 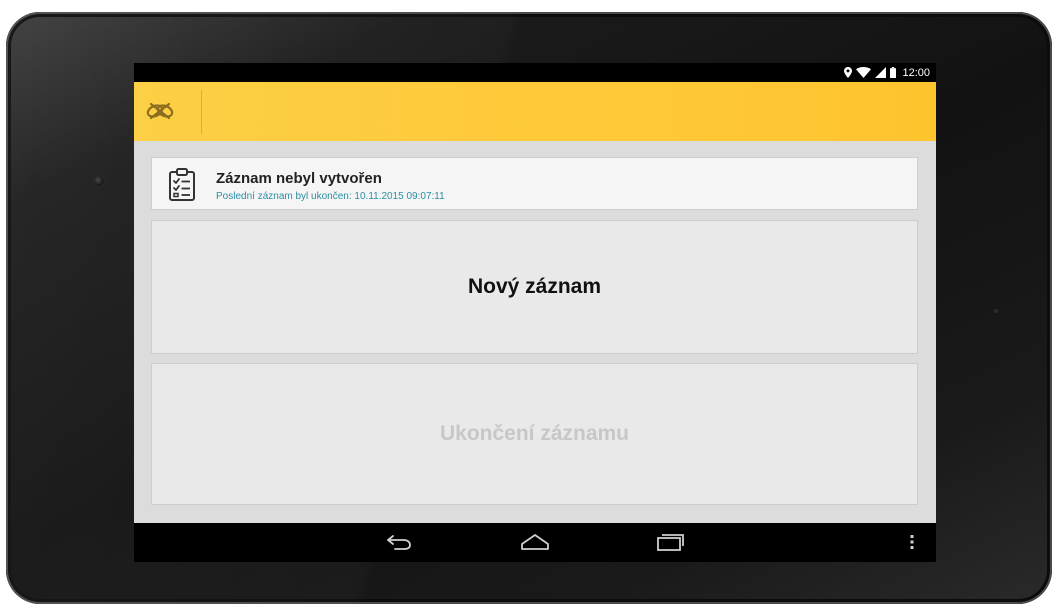 I want to click on recent-apps-button, so click(x=670, y=542).